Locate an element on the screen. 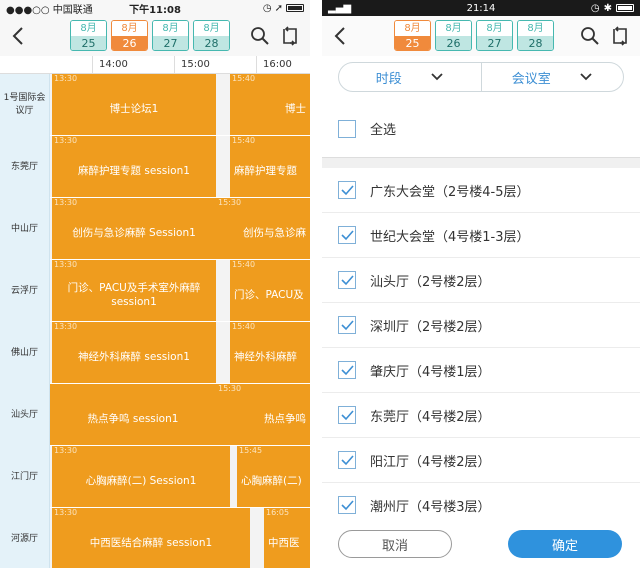 This screenshot has width=640, height=568. session-block: 15:40 博士 is located at coordinates (270, 104).